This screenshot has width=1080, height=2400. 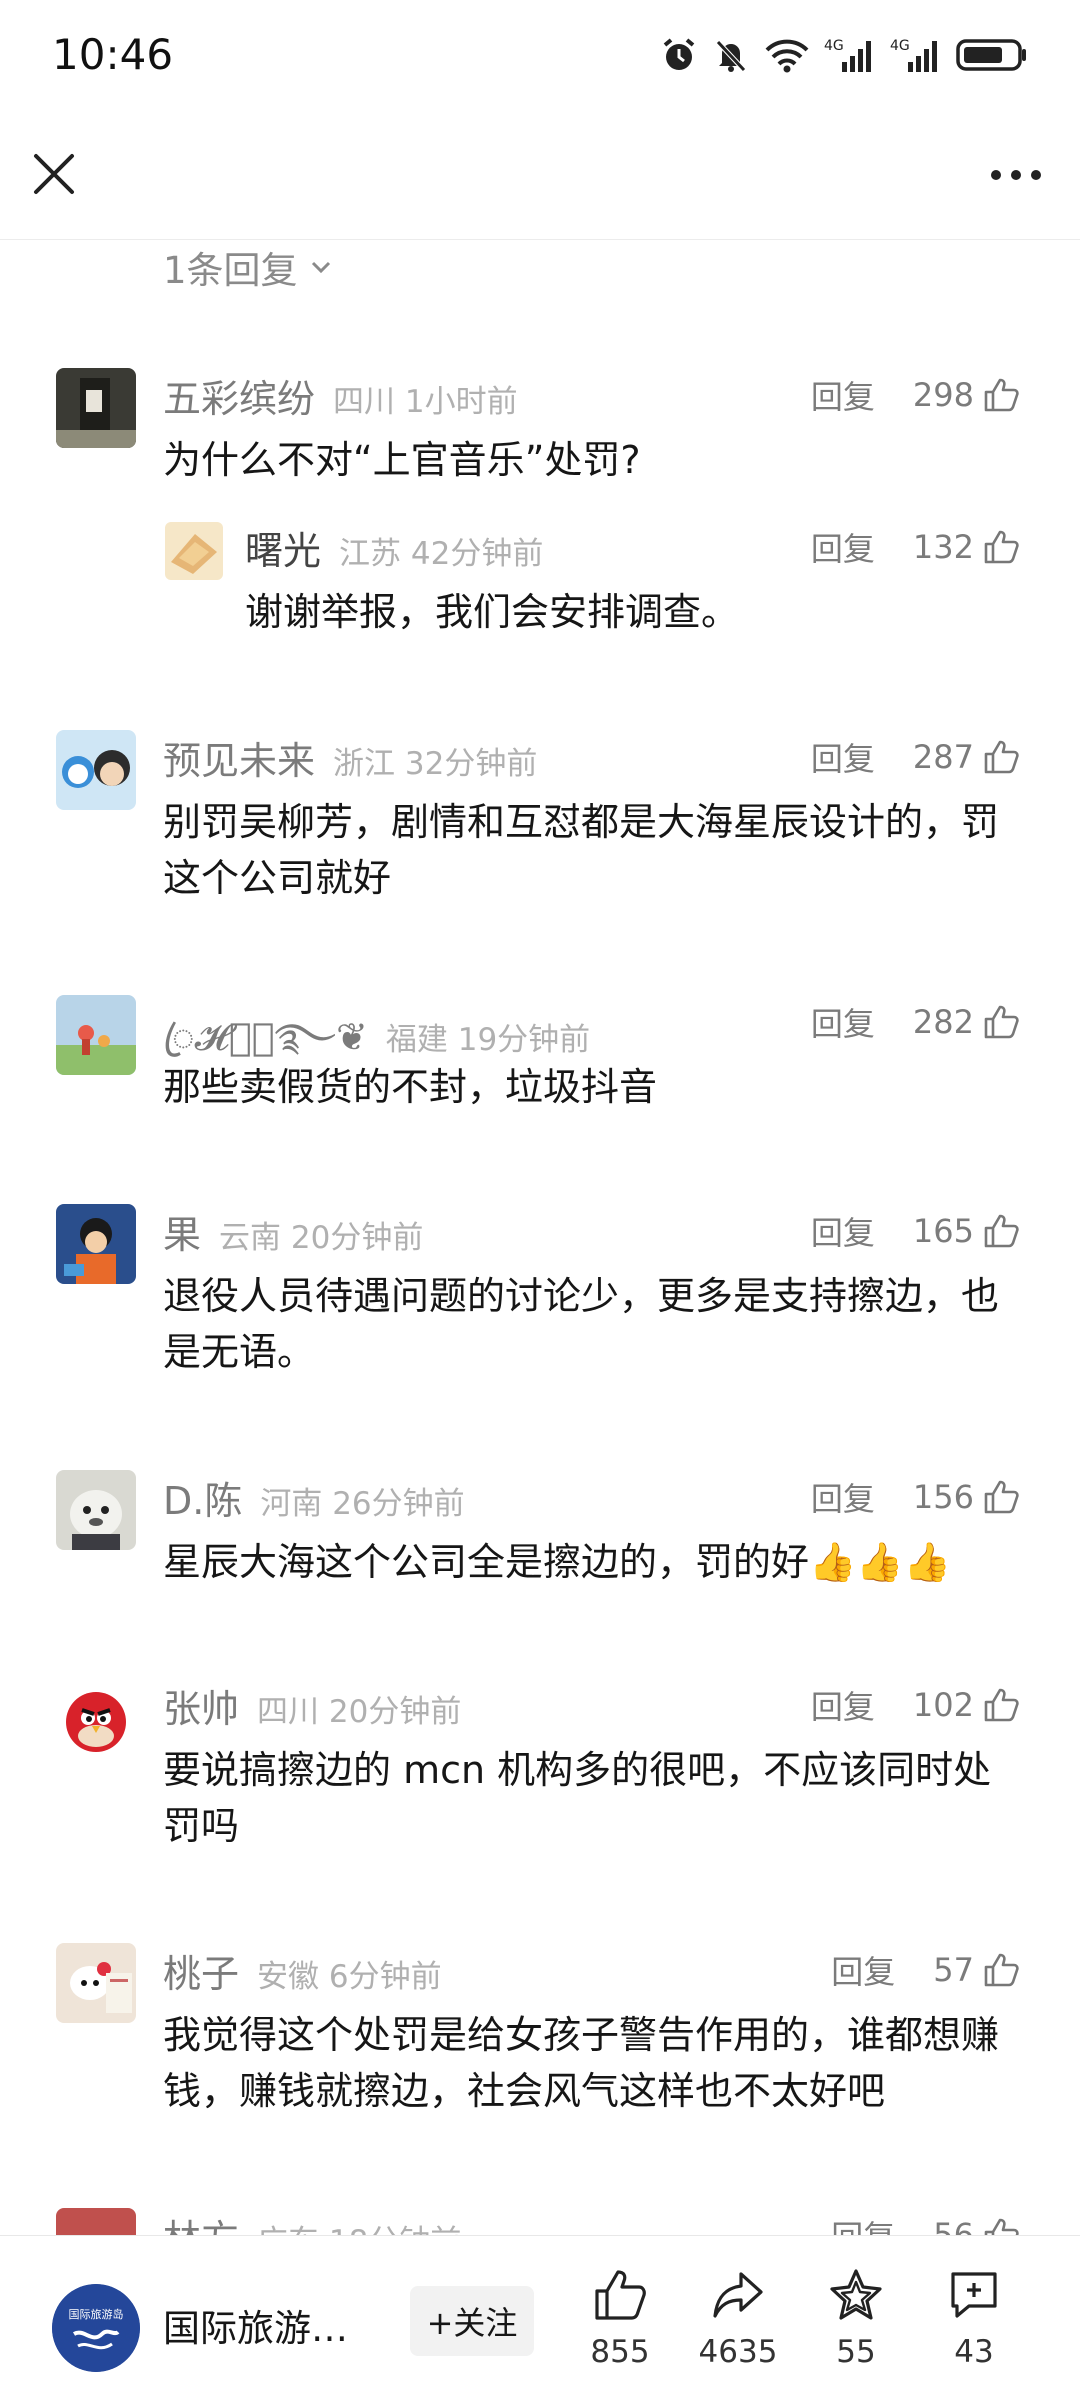 What do you see at coordinates (230, 270) in the screenshot?
I see `expand-replies-label: 1条回复` at bounding box center [230, 270].